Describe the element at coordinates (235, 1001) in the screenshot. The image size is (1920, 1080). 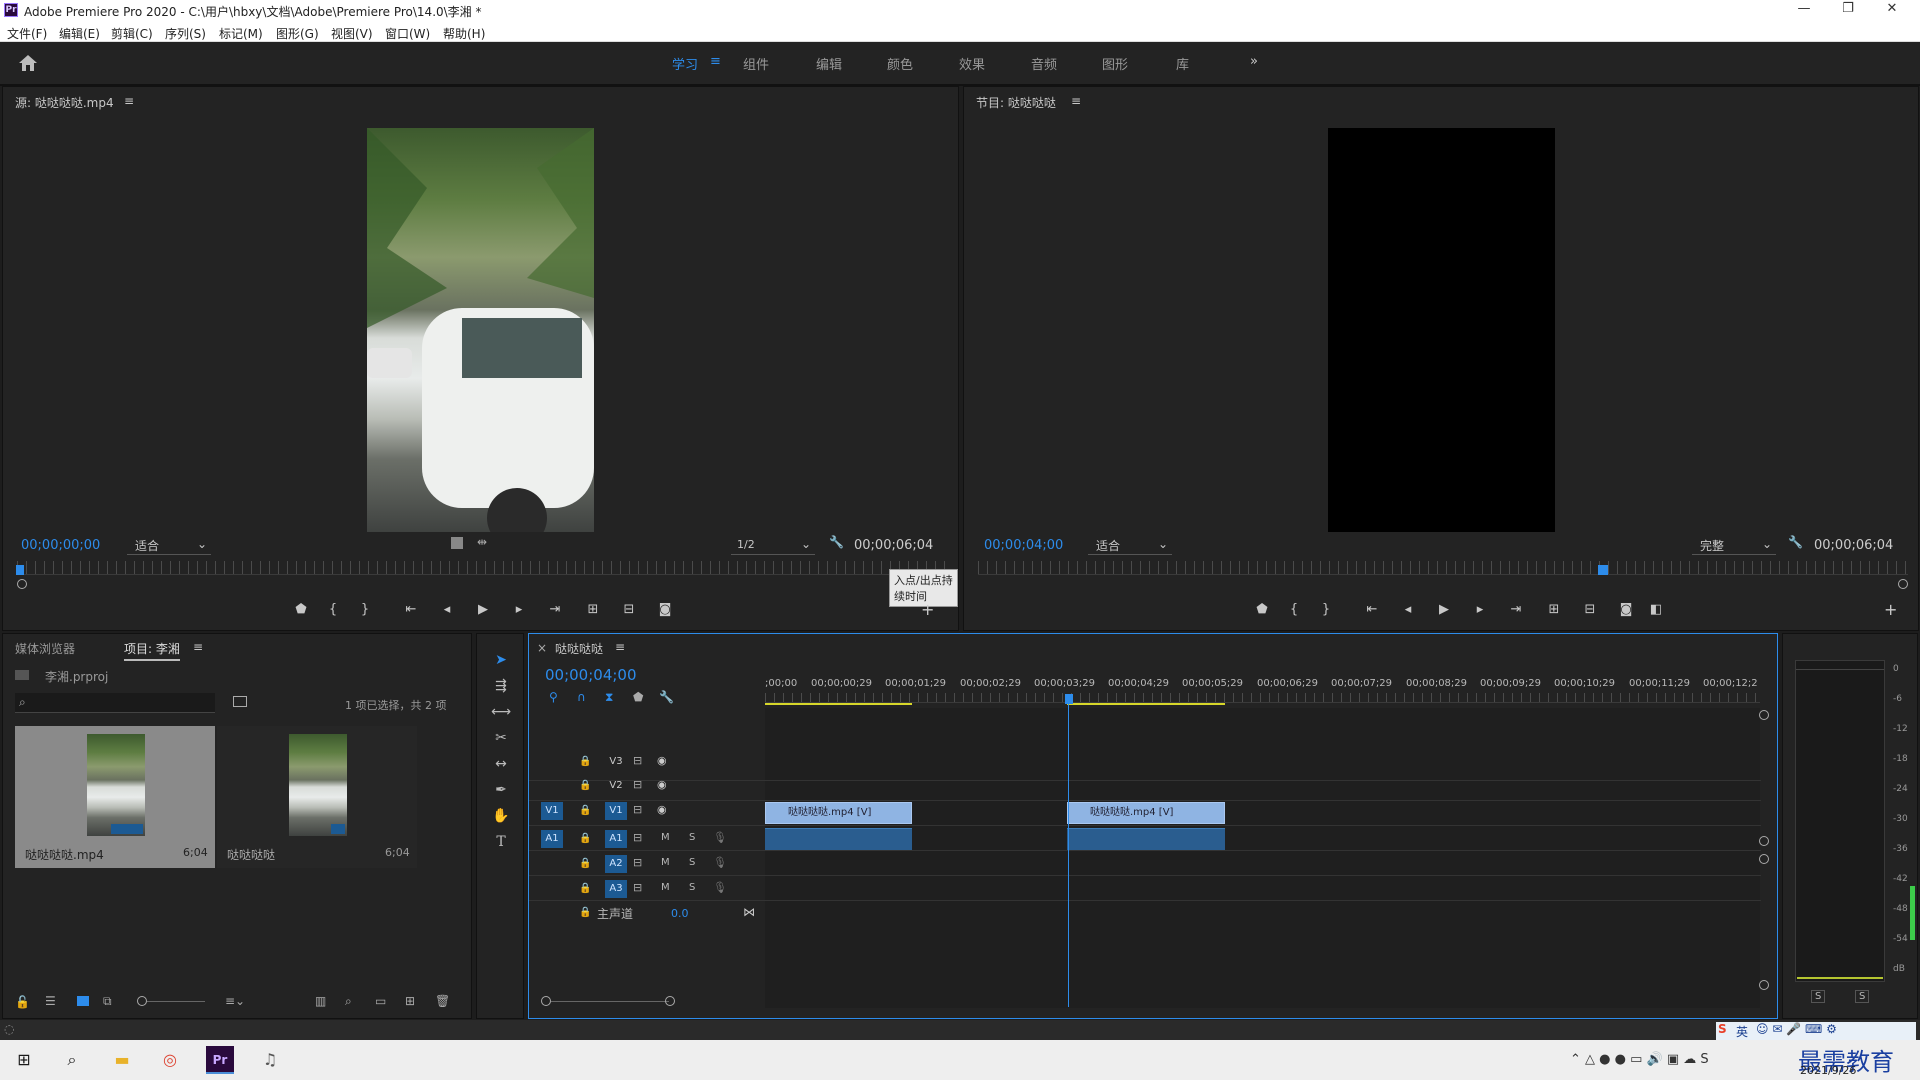
I see `sort-icon: ≡⌄` at that location.